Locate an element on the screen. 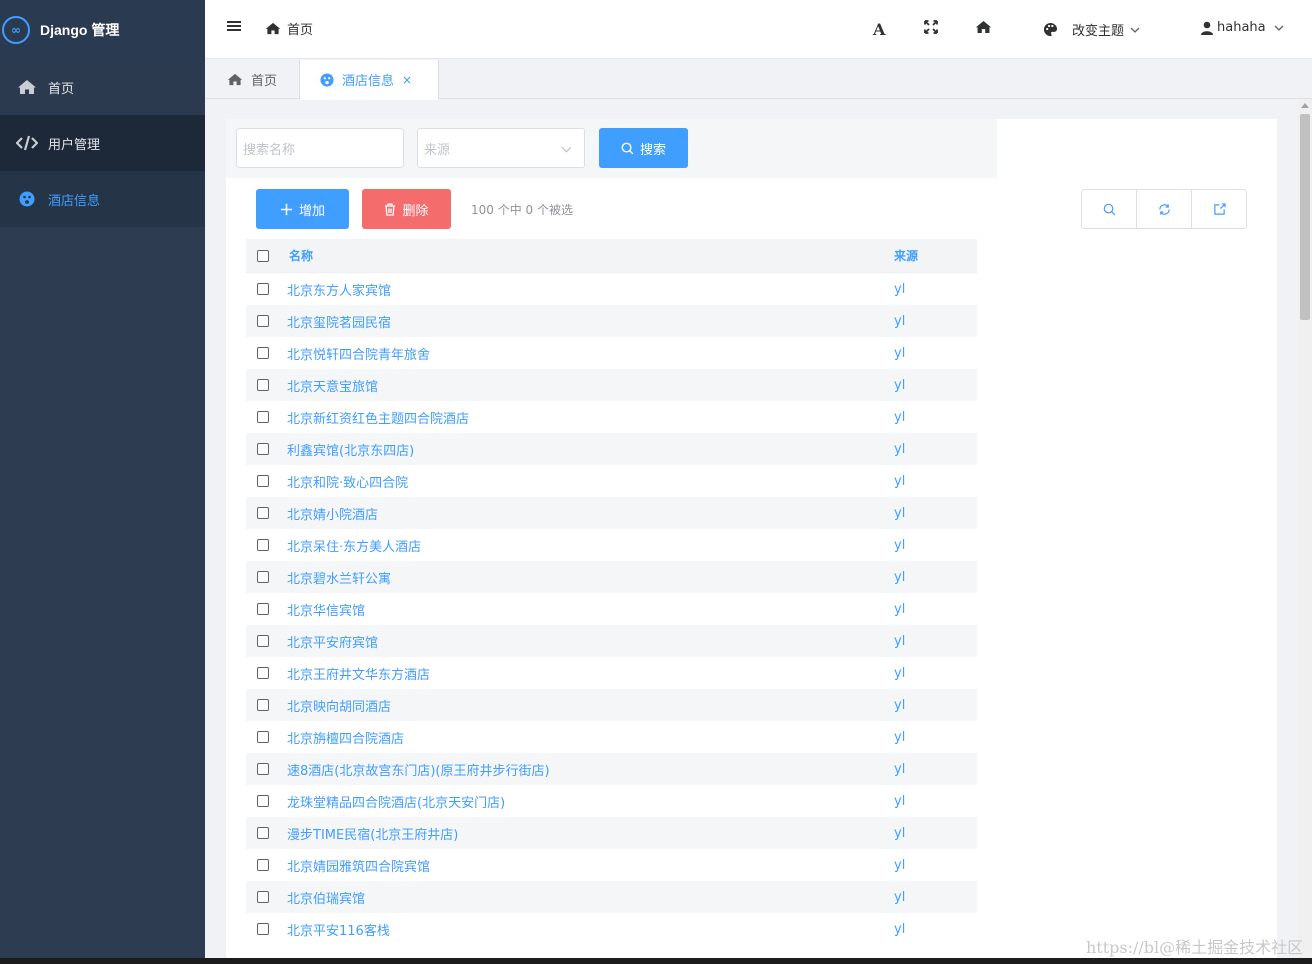  tab-home: 首页 is located at coordinates (252, 79).